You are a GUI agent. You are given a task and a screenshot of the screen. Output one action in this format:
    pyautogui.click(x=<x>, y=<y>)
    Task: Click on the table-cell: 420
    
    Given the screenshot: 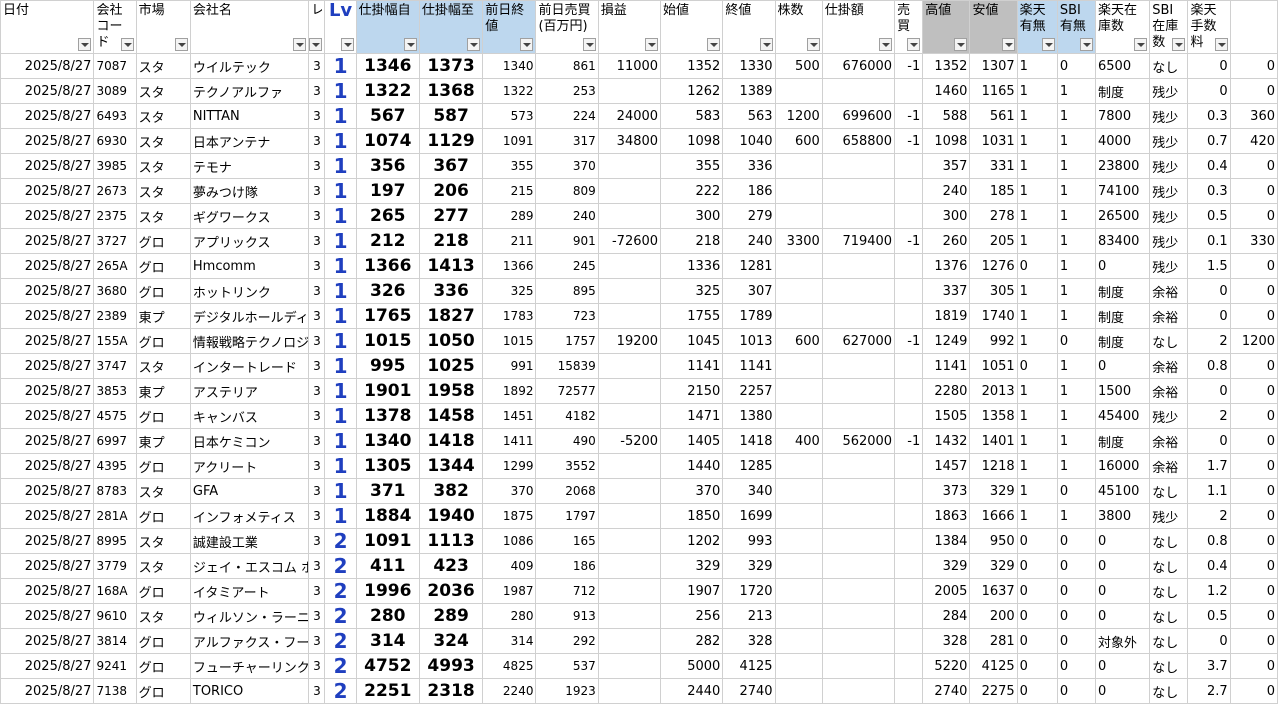 What is the action you would take?
    pyautogui.click(x=1253, y=141)
    